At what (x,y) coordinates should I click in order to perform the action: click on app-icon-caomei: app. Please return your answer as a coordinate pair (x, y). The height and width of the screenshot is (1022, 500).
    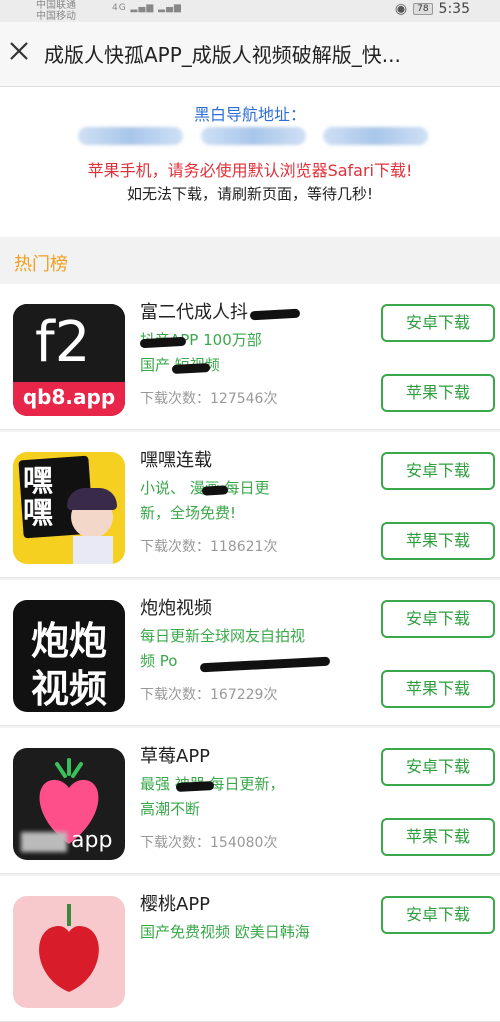
    Looking at the image, I should click on (69, 804).